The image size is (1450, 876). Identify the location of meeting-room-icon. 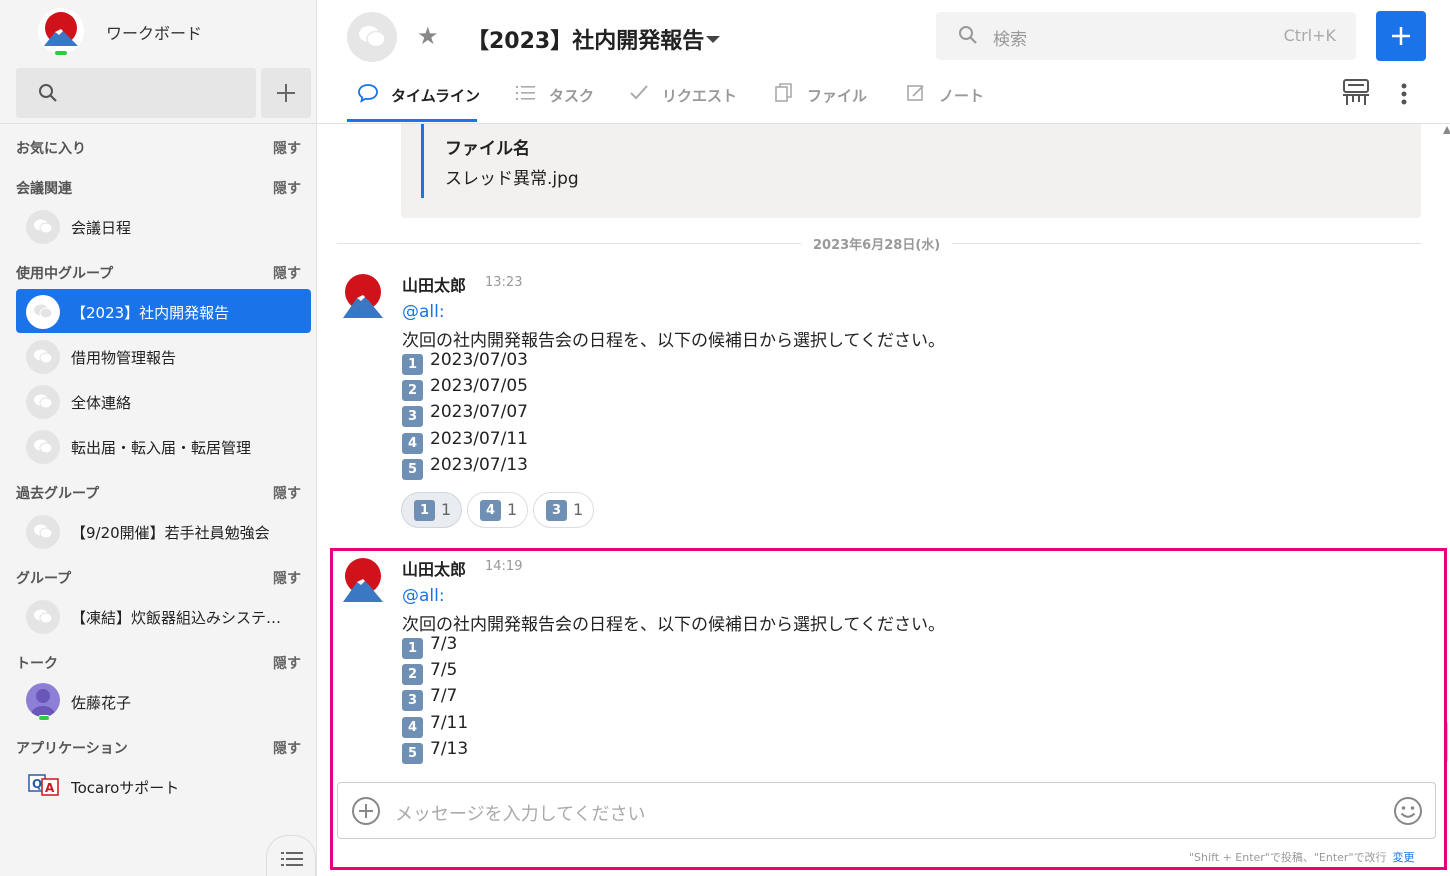
(1356, 93).